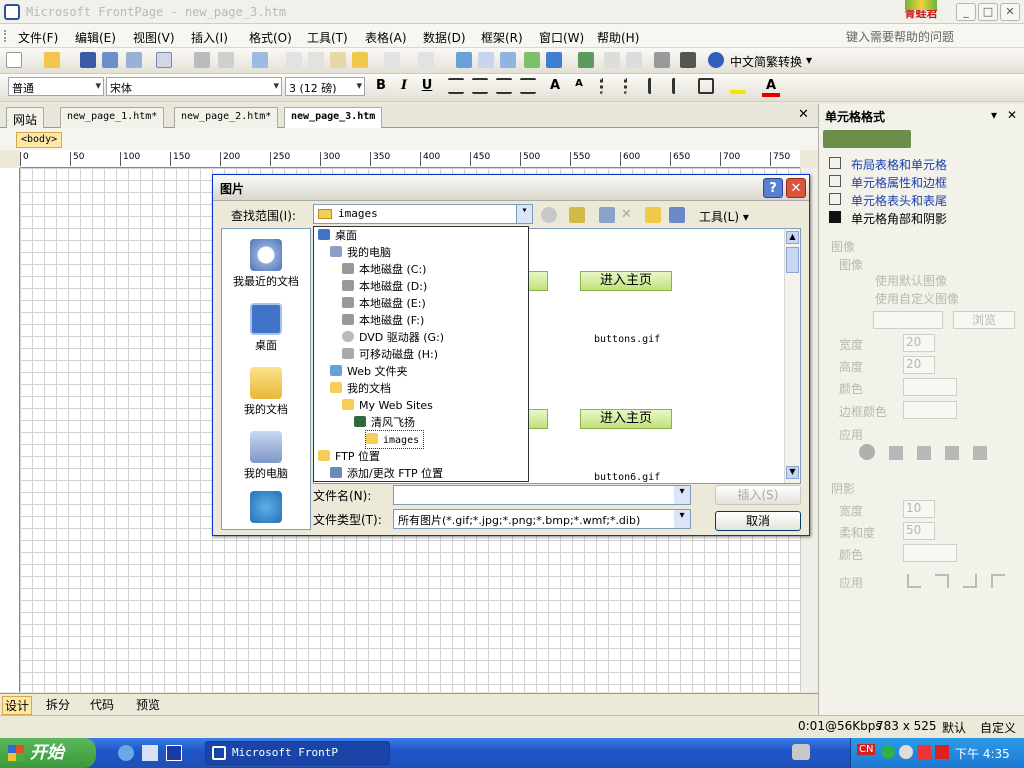 The image size is (1024, 768). What do you see at coordinates (164, 60) in the screenshot?
I see `toggle-pane-icon` at bounding box center [164, 60].